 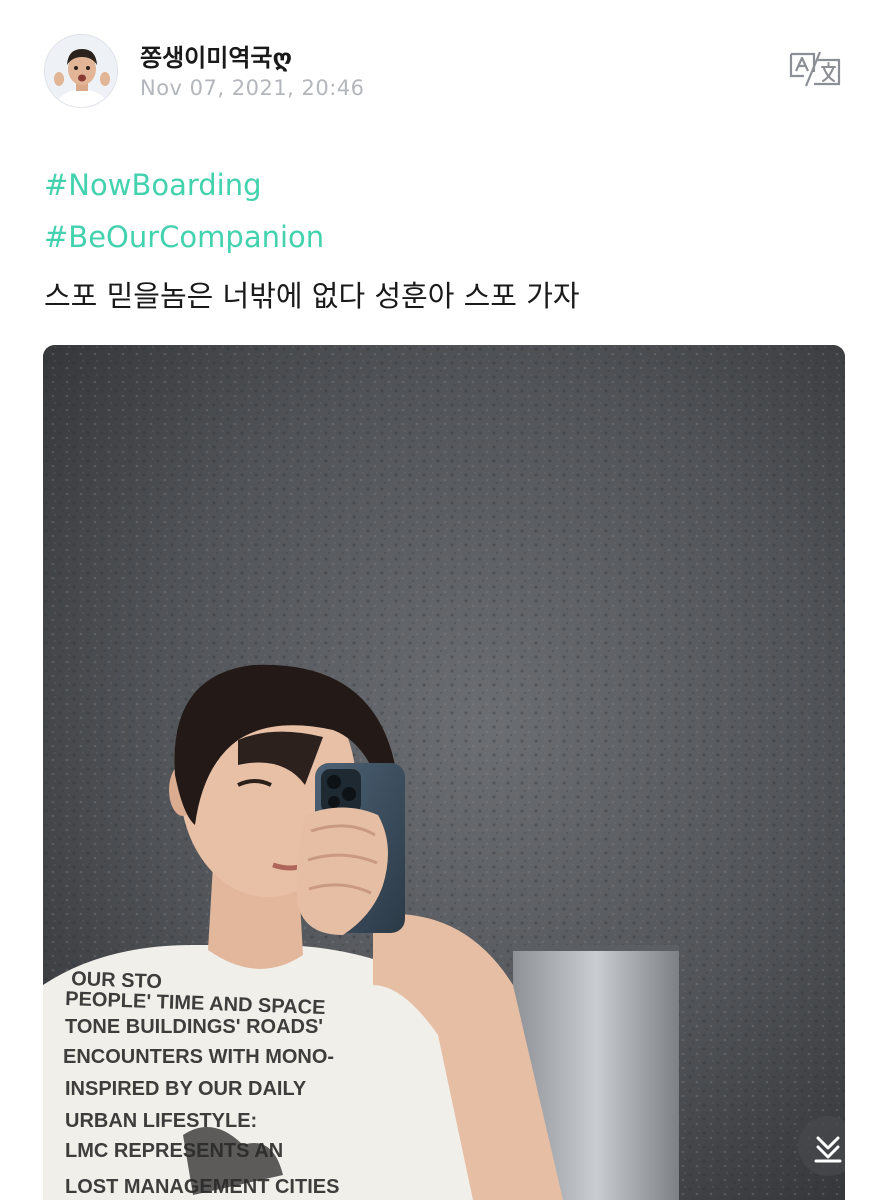 I want to click on scroll-down-icon, so click(x=828, y=1149).